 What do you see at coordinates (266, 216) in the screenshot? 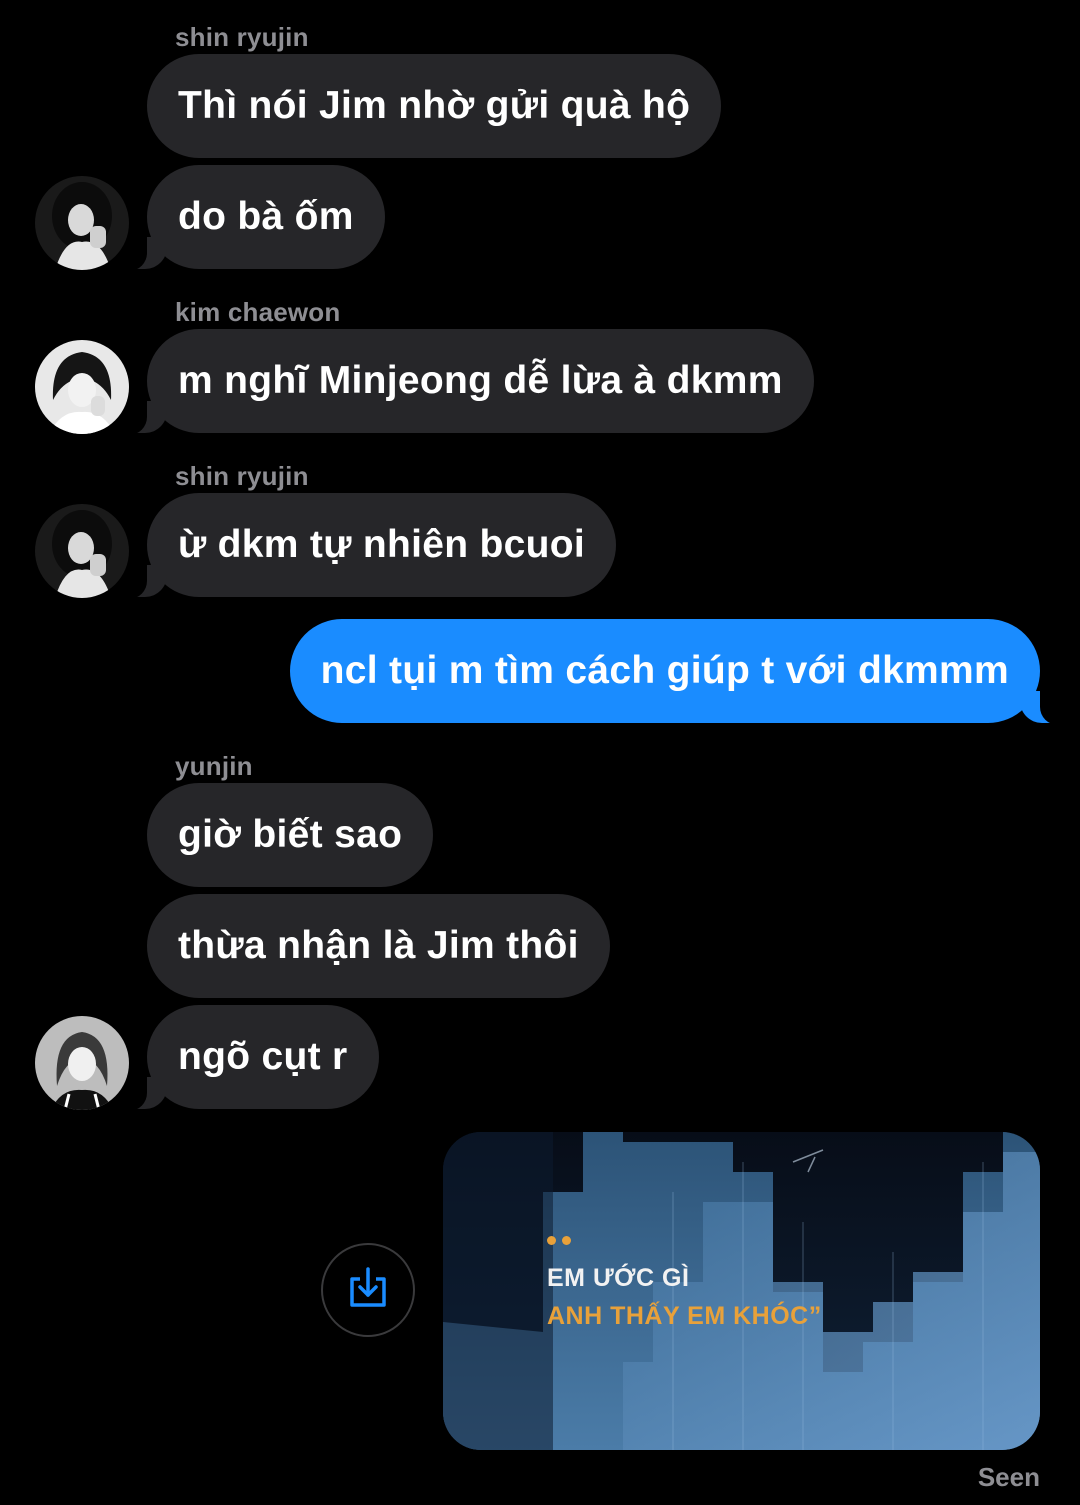
I see `message-text: do bà ốm` at bounding box center [266, 216].